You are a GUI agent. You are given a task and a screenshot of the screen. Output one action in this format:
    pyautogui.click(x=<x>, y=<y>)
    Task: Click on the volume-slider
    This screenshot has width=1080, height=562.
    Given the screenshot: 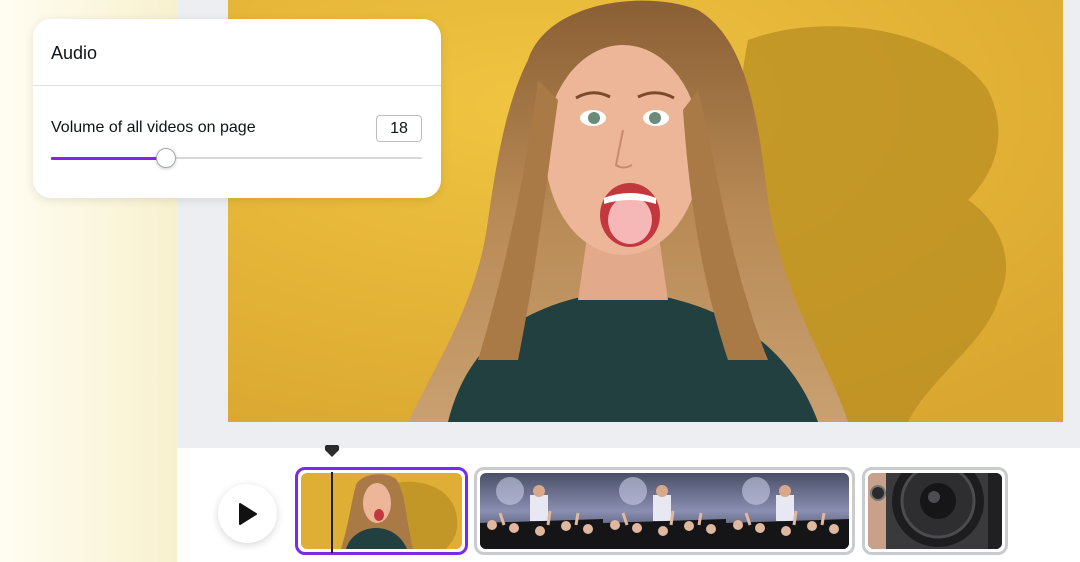 What is the action you would take?
    pyautogui.click(x=236, y=158)
    